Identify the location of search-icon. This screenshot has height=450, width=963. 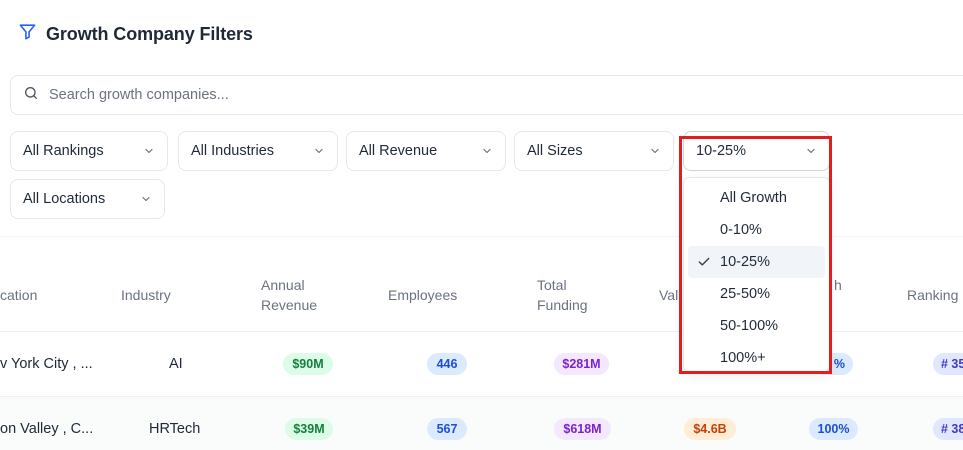
(31, 95).